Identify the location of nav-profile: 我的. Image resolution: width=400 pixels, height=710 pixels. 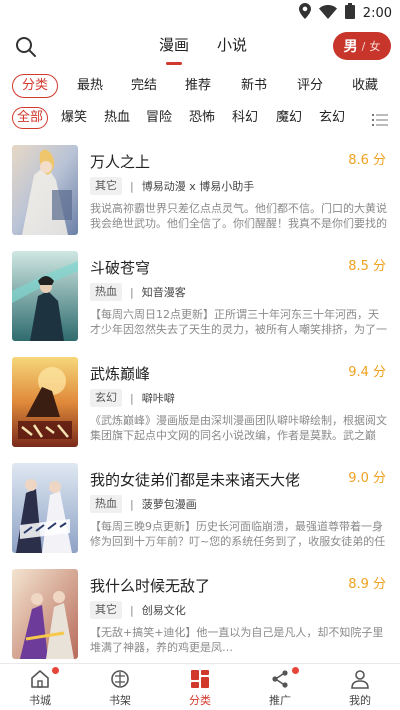
(360, 688).